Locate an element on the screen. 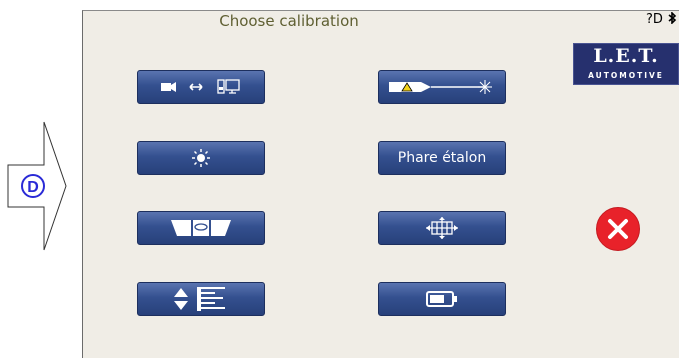  status-text: ?D is located at coordinates (654, 19).